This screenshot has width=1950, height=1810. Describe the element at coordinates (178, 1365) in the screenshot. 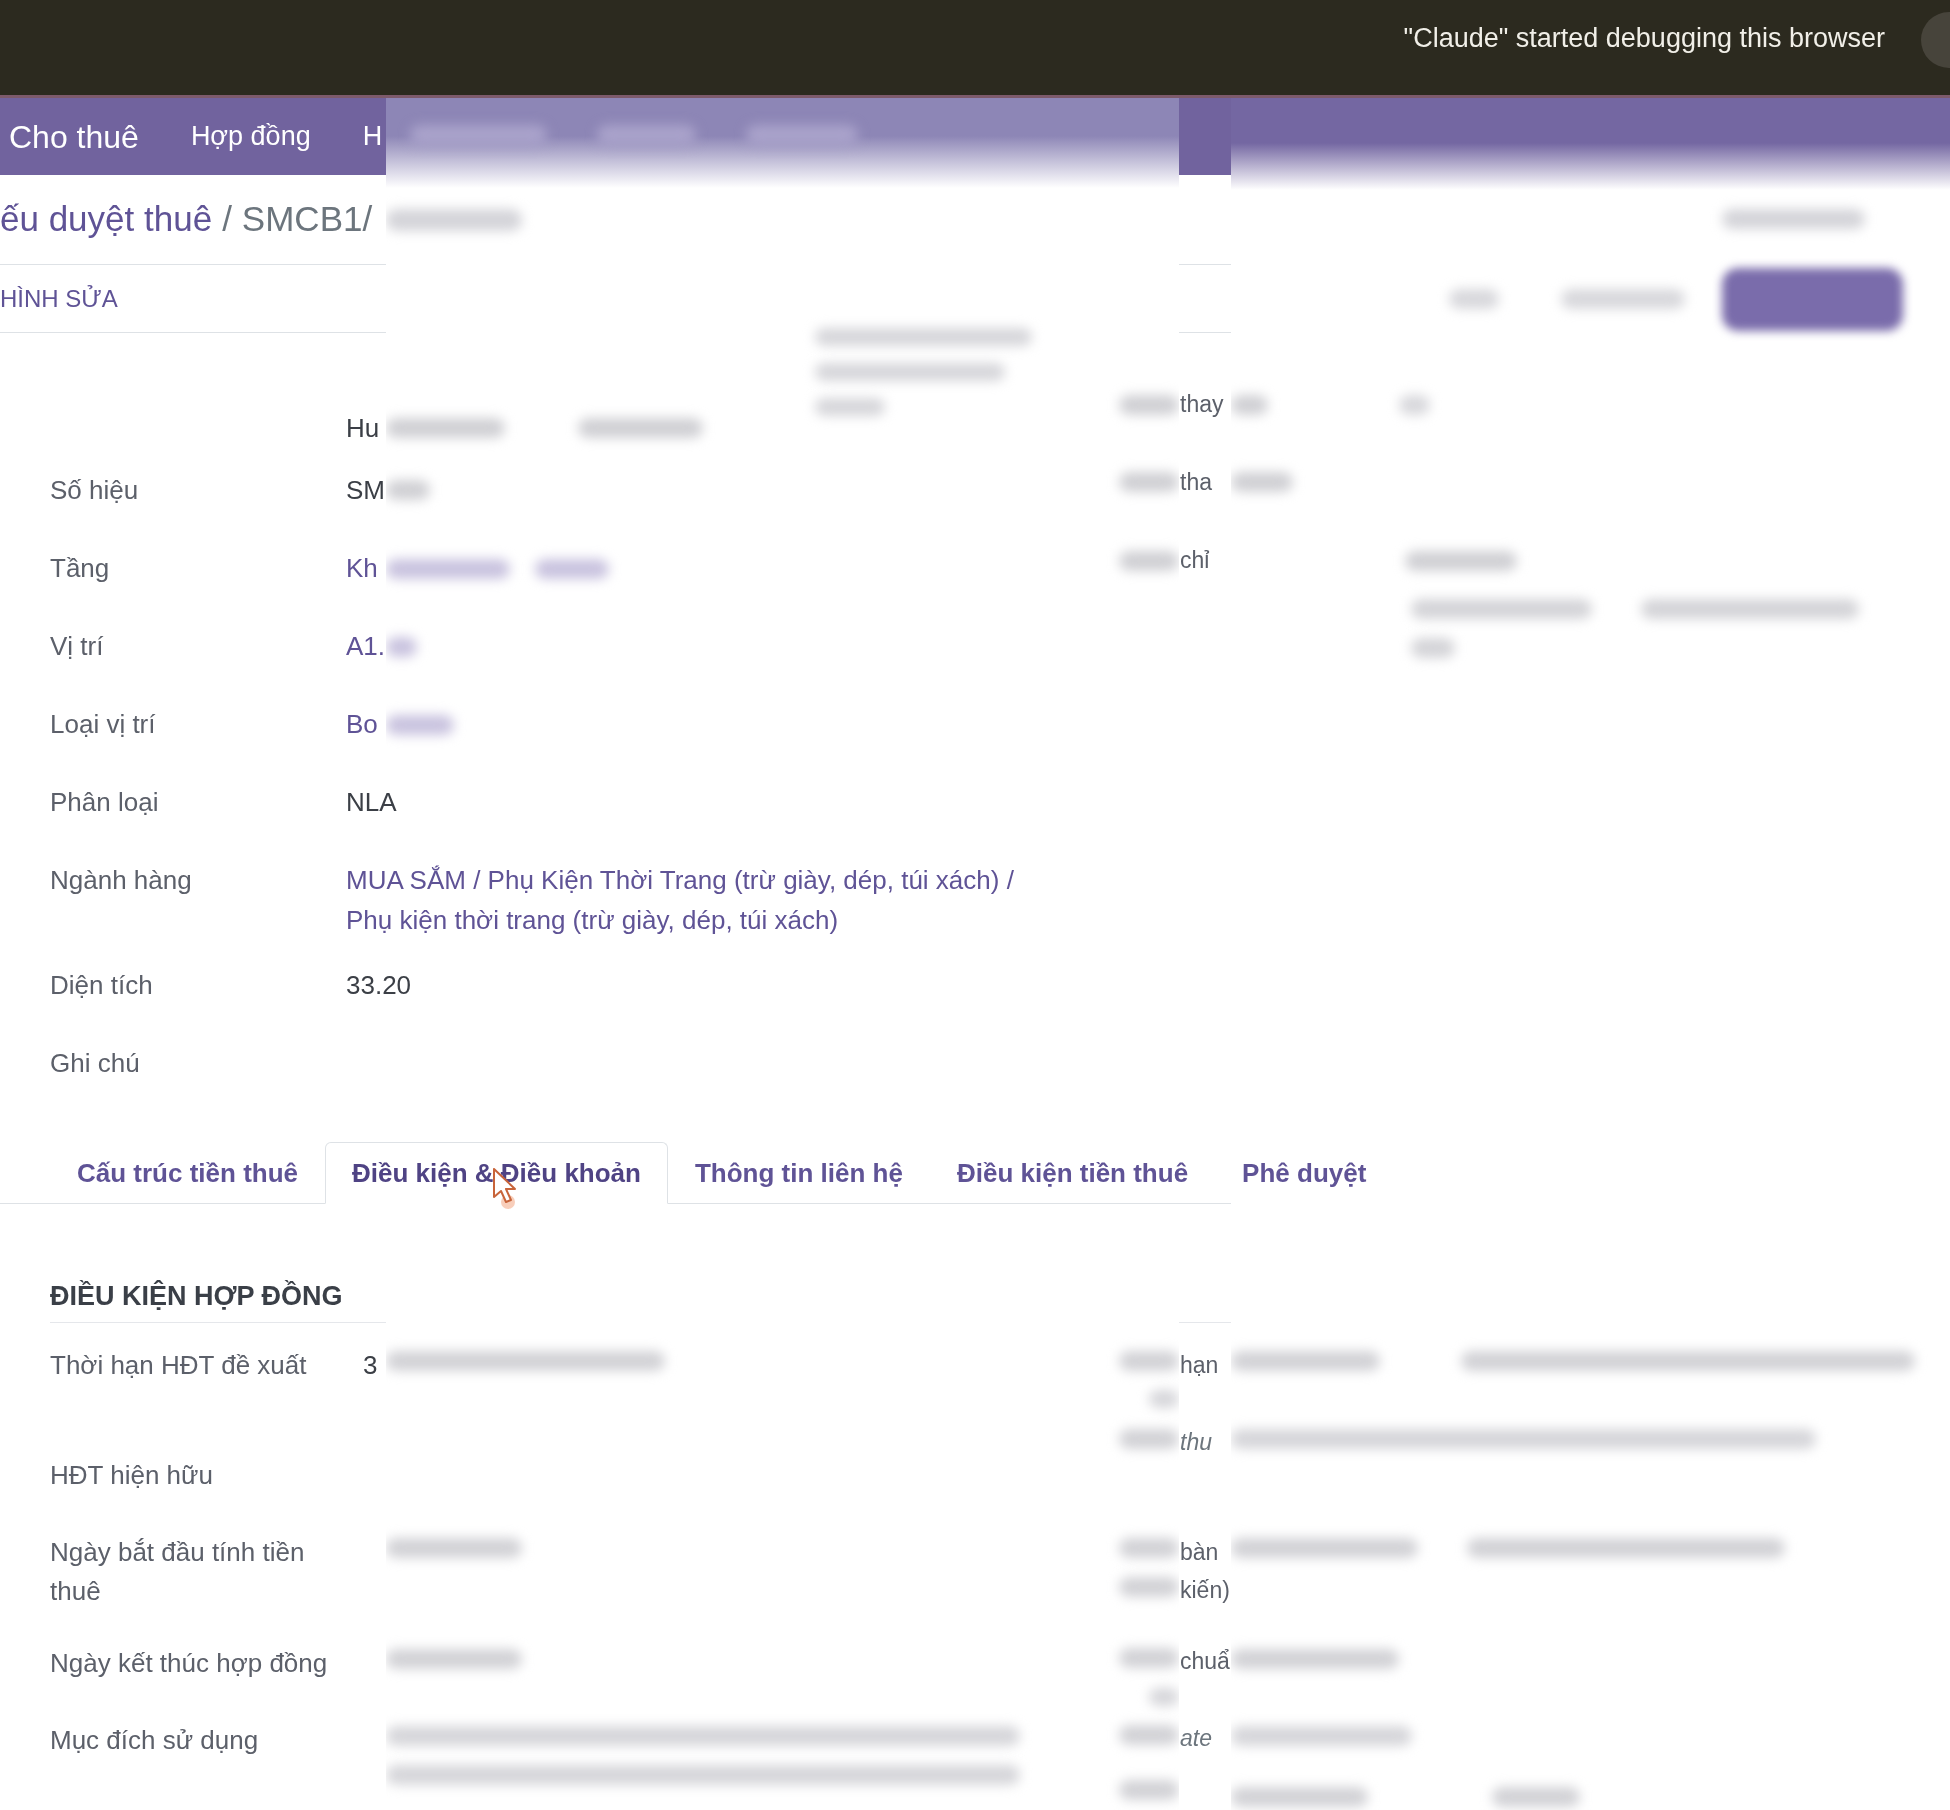

I see `field-label: Thời hạn HĐT đề xuất` at that location.